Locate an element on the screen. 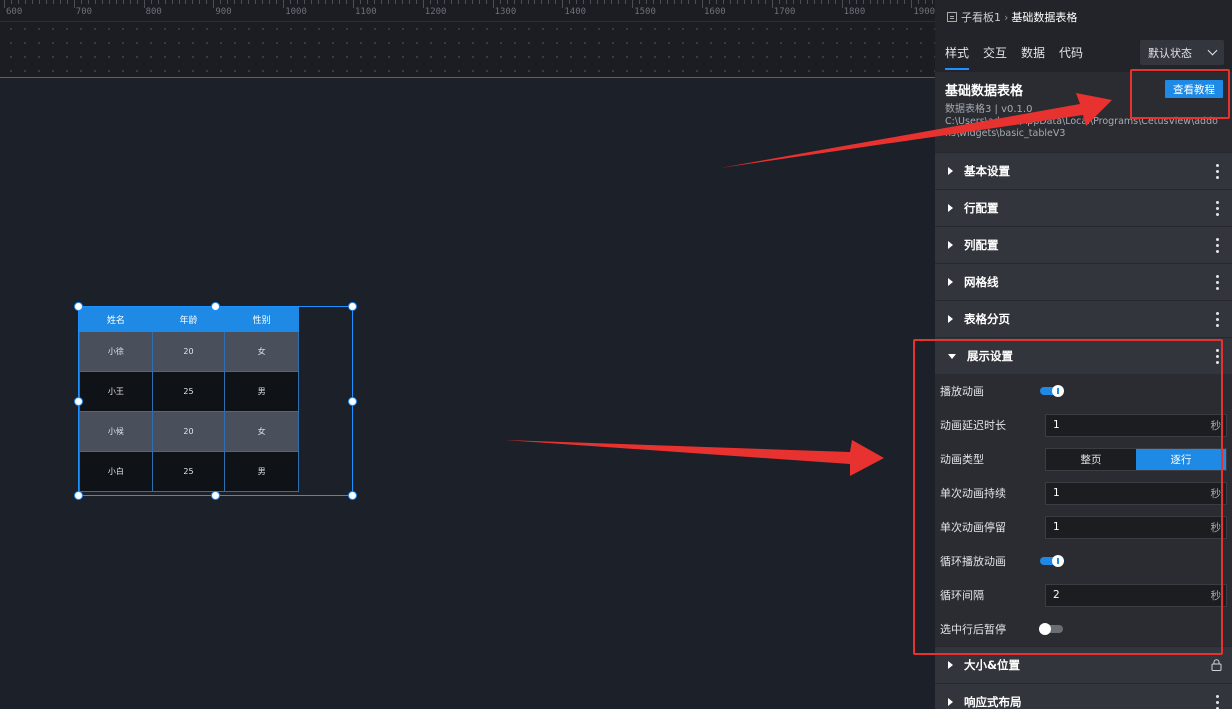 The image size is (1232, 709). resize-handle-s is located at coordinates (215, 495).